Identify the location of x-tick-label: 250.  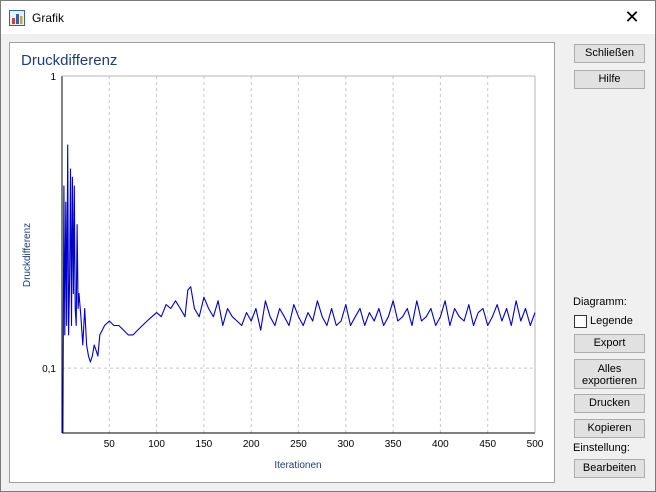
(298, 444).